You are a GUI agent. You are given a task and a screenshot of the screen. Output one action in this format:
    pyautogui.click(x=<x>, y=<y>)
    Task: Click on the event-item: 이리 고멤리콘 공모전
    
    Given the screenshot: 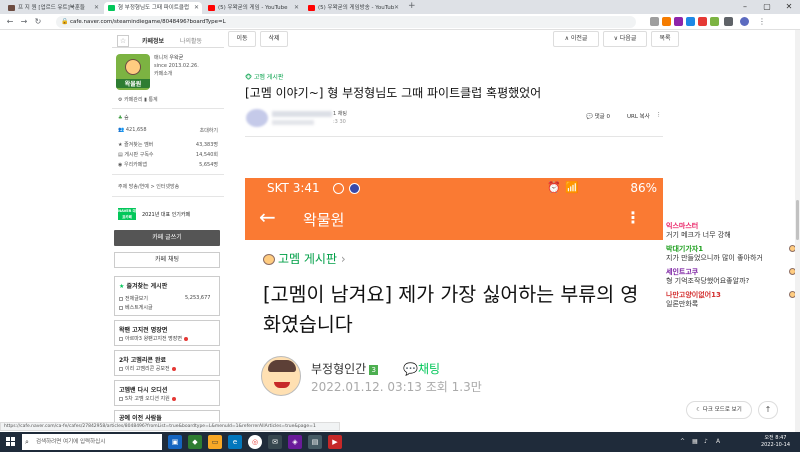 What is the action you would take?
    pyautogui.click(x=147, y=368)
    